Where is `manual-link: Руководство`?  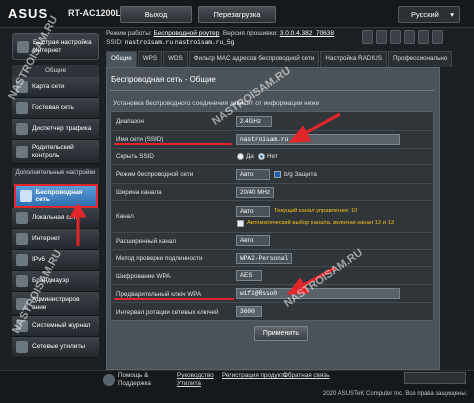
manual-link: Руководство is located at coordinates (195, 375).